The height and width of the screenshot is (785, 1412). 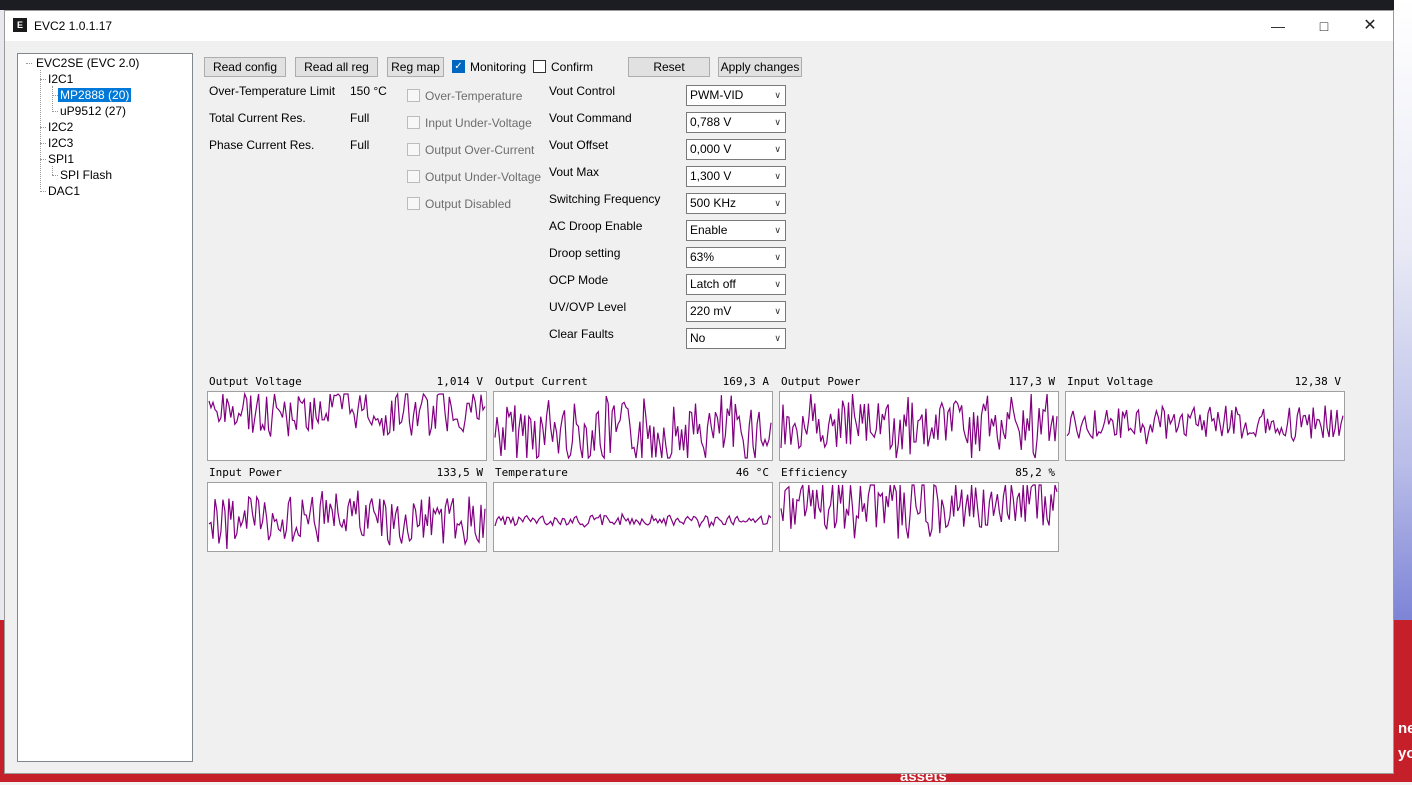 What do you see at coordinates (582, 91) in the screenshot?
I see `setting-label: Vout Control` at bounding box center [582, 91].